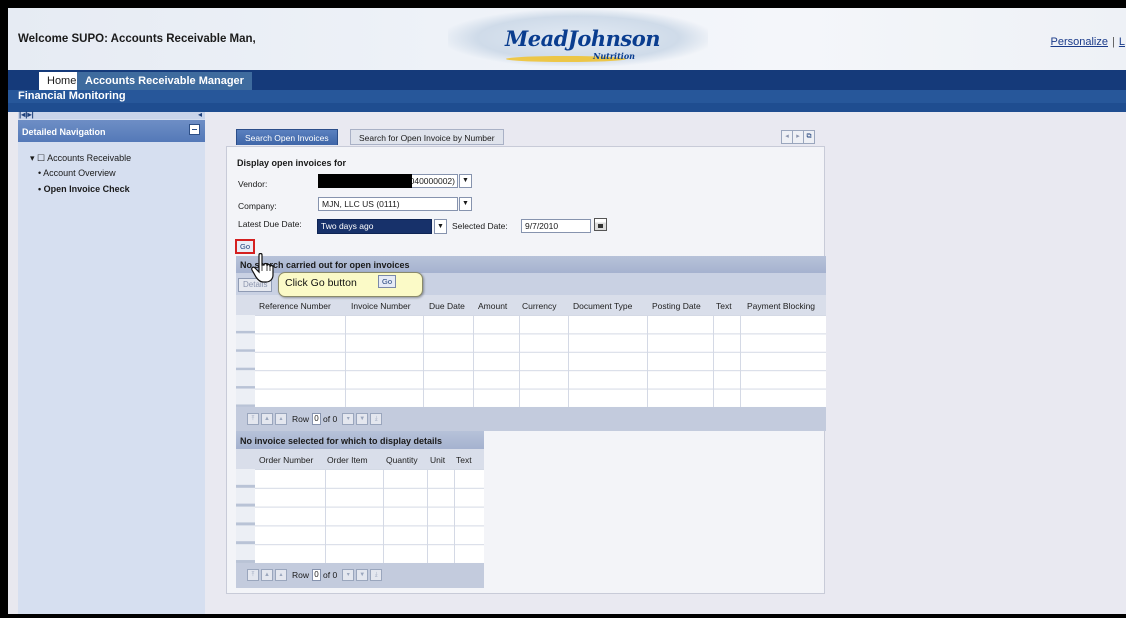 This screenshot has height=618, width=1126. Describe the element at coordinates (137, 39) in the screenshot. I see `welcome-text: Welcome SUPO: Accounts Receivable Man,` at that location.